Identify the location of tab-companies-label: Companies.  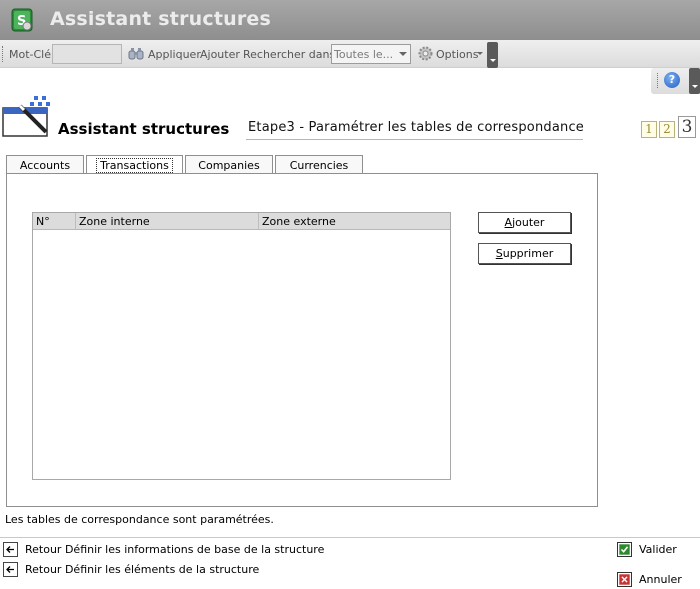
(229, 165).